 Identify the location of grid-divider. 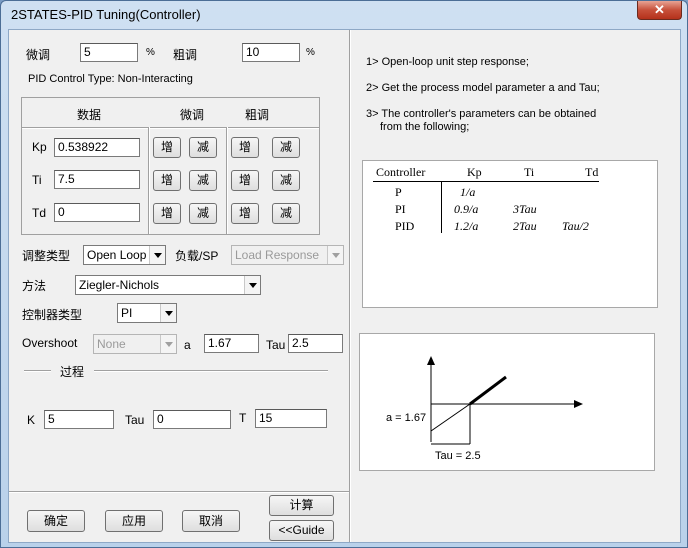
(170, 128).